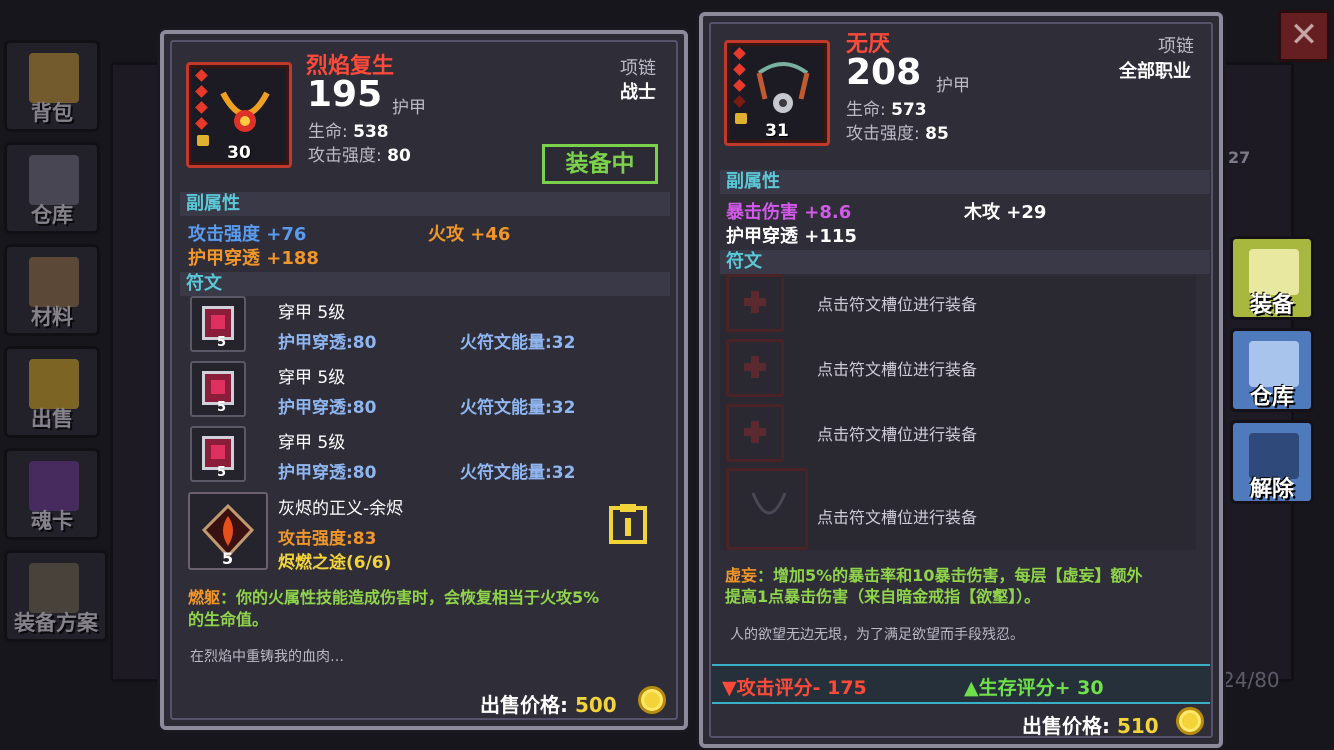  What do you see at coordinates (54, 180) in the screenshot?
I see `warehouse-icon` at bounding box center [54, 180].